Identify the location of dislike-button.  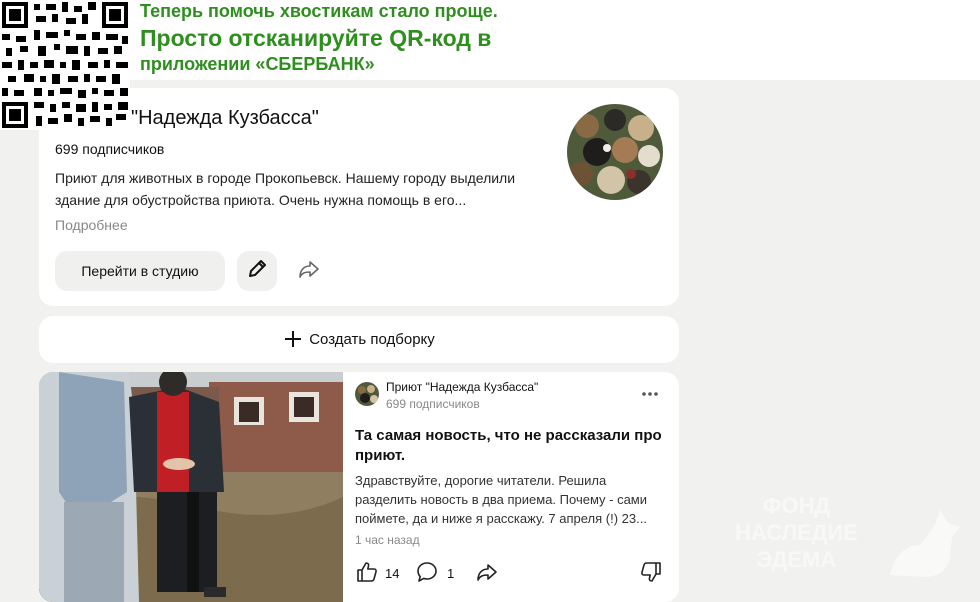
(651, 573).